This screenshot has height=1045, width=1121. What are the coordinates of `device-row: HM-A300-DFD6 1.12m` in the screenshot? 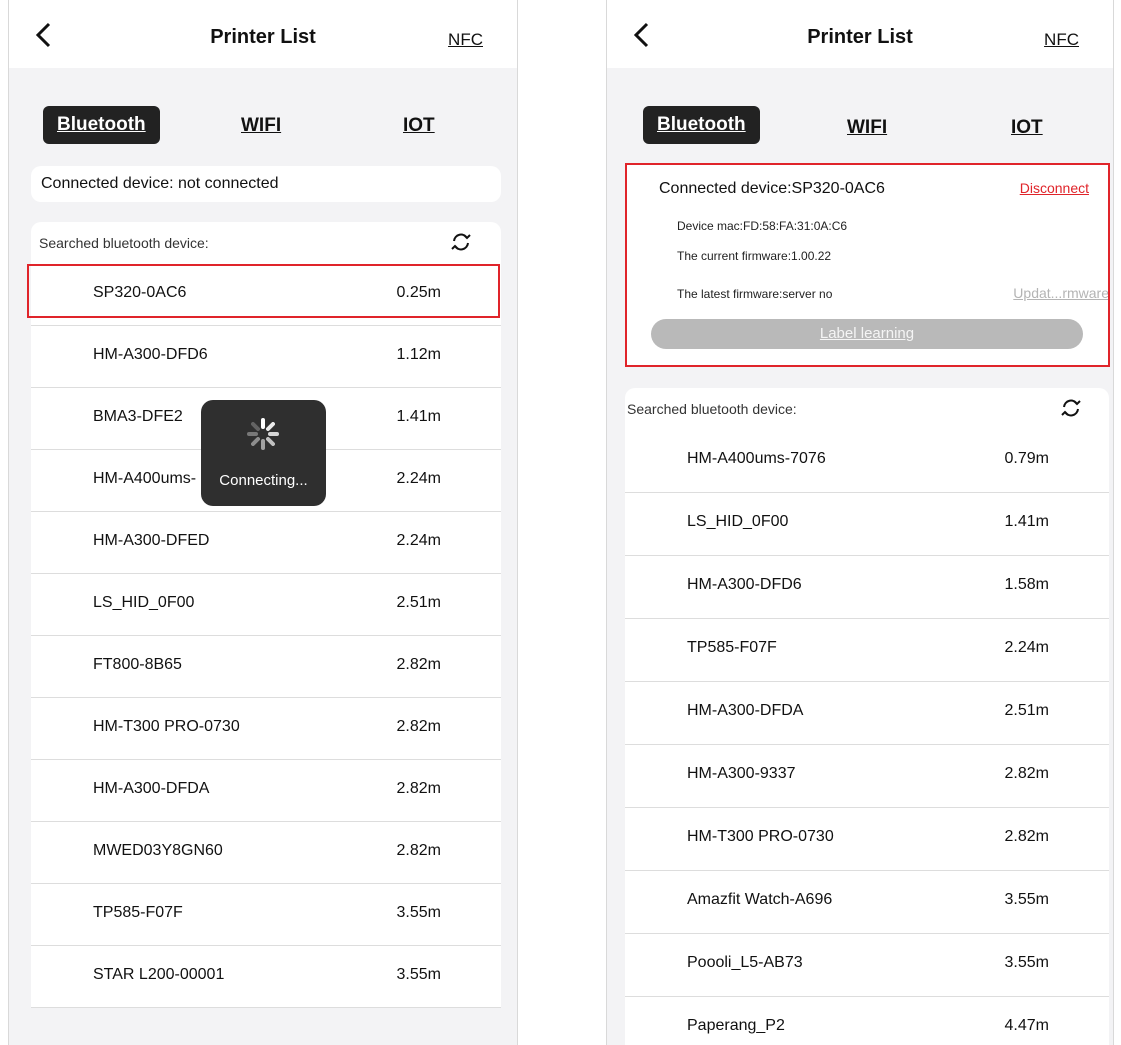 It's located at (266, 357).